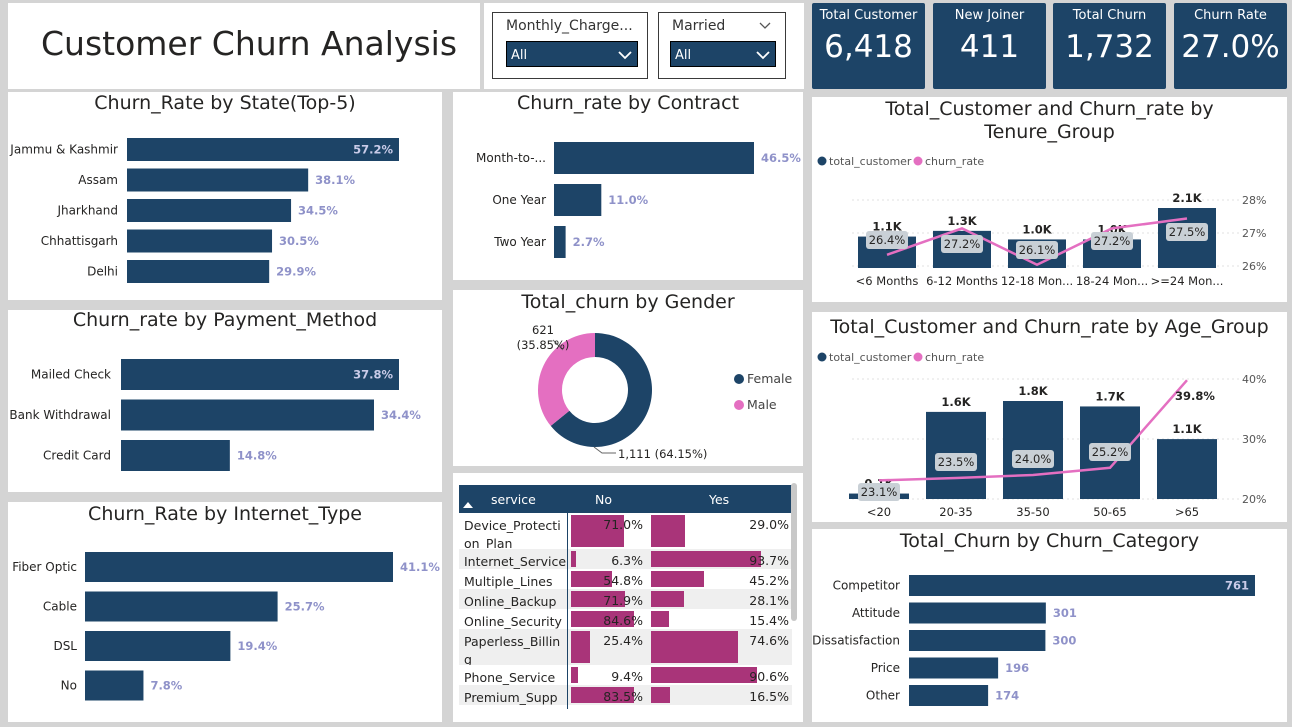 The image size is (1292, 727). What do you see at coordinates (69, 686) in the screenshot?
I see `bar-category-label: No` at bounding box center [69, 686].